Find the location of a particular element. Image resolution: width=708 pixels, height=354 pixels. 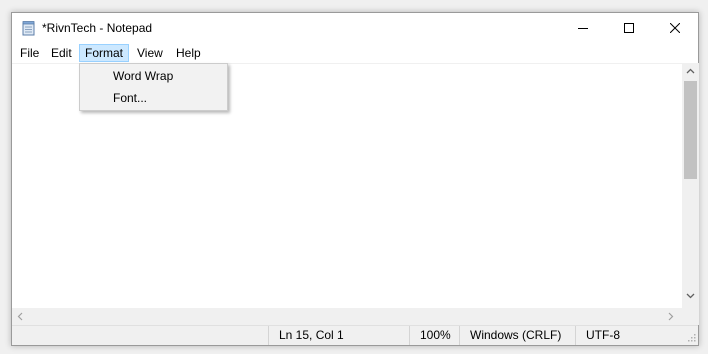

title-bar: *RivnTech - Notepad is located at coordinates (355, 28).